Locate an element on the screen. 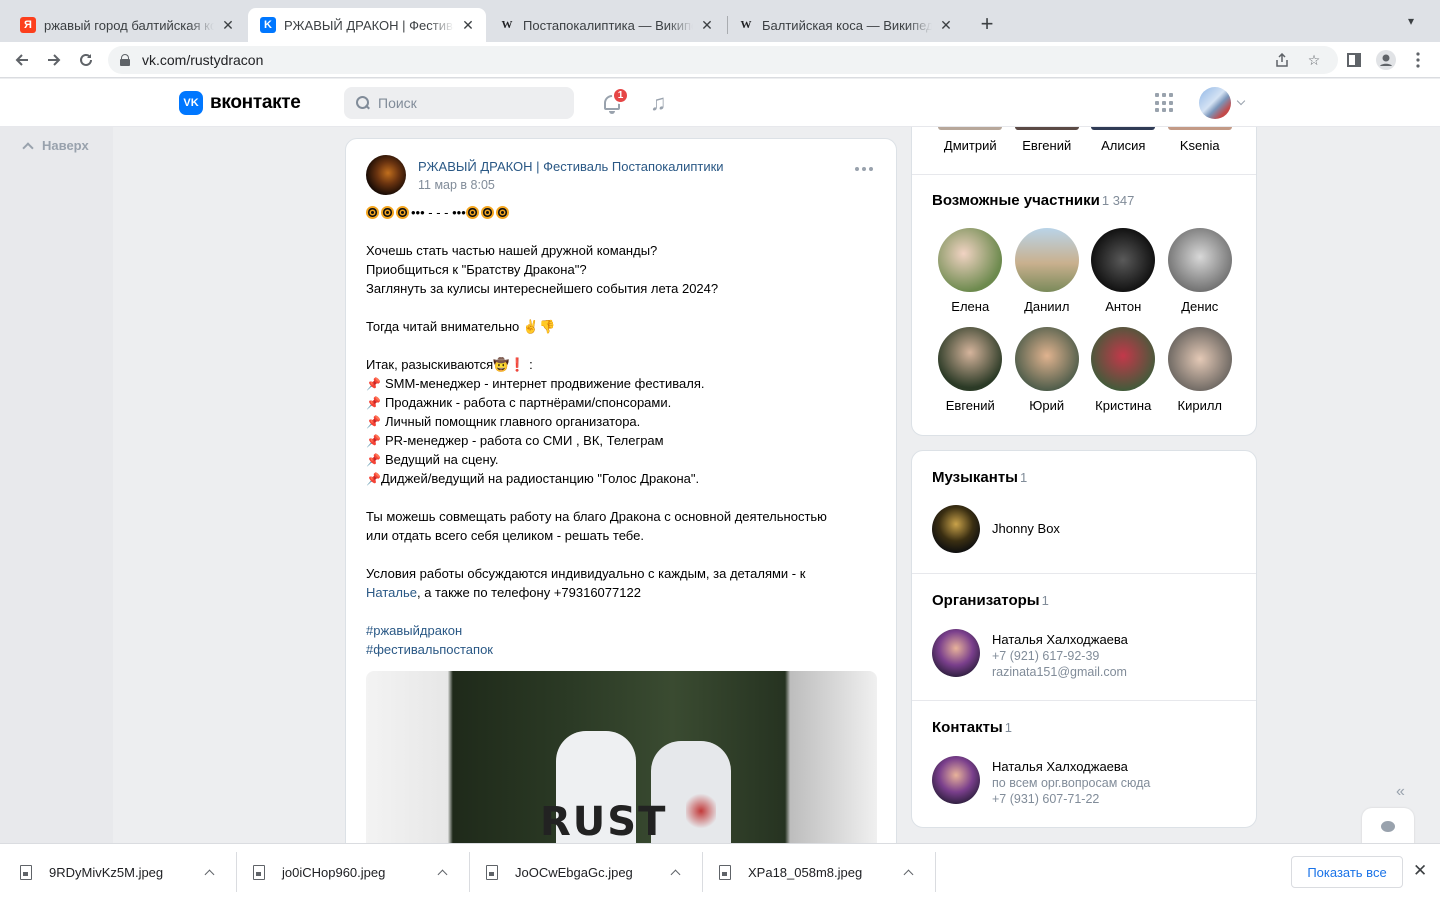 This screenshot has height=900, width=1440. organizer-name: Наталья Халходжаева is located at coordinates (1060, 640).